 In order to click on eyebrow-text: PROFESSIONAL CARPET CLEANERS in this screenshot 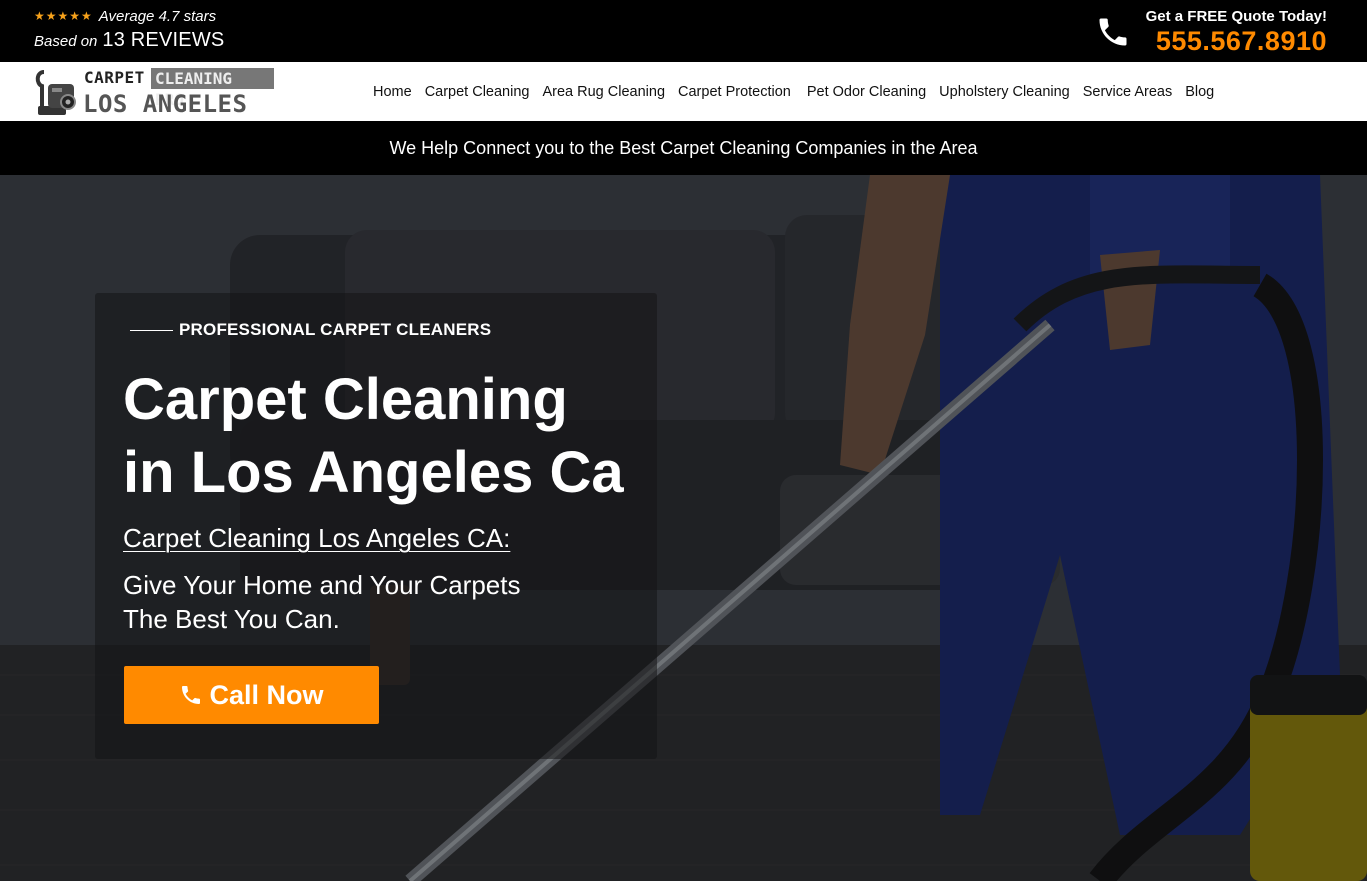, I will do `click(335, 329)`.